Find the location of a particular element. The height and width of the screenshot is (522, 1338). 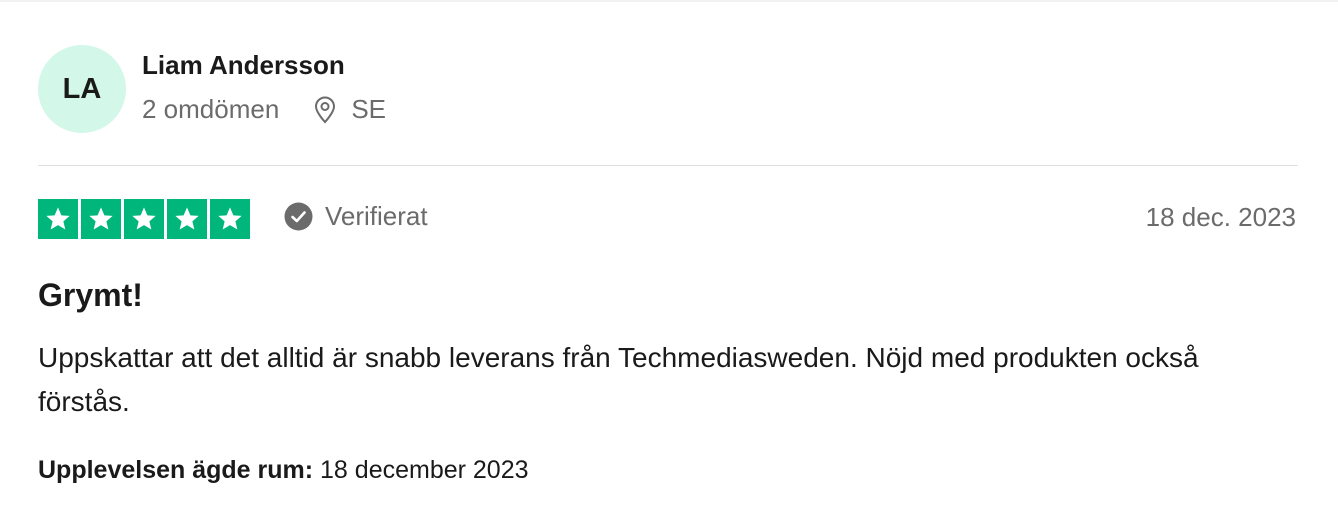

avatar: LA is located at coordinates (82, 89).